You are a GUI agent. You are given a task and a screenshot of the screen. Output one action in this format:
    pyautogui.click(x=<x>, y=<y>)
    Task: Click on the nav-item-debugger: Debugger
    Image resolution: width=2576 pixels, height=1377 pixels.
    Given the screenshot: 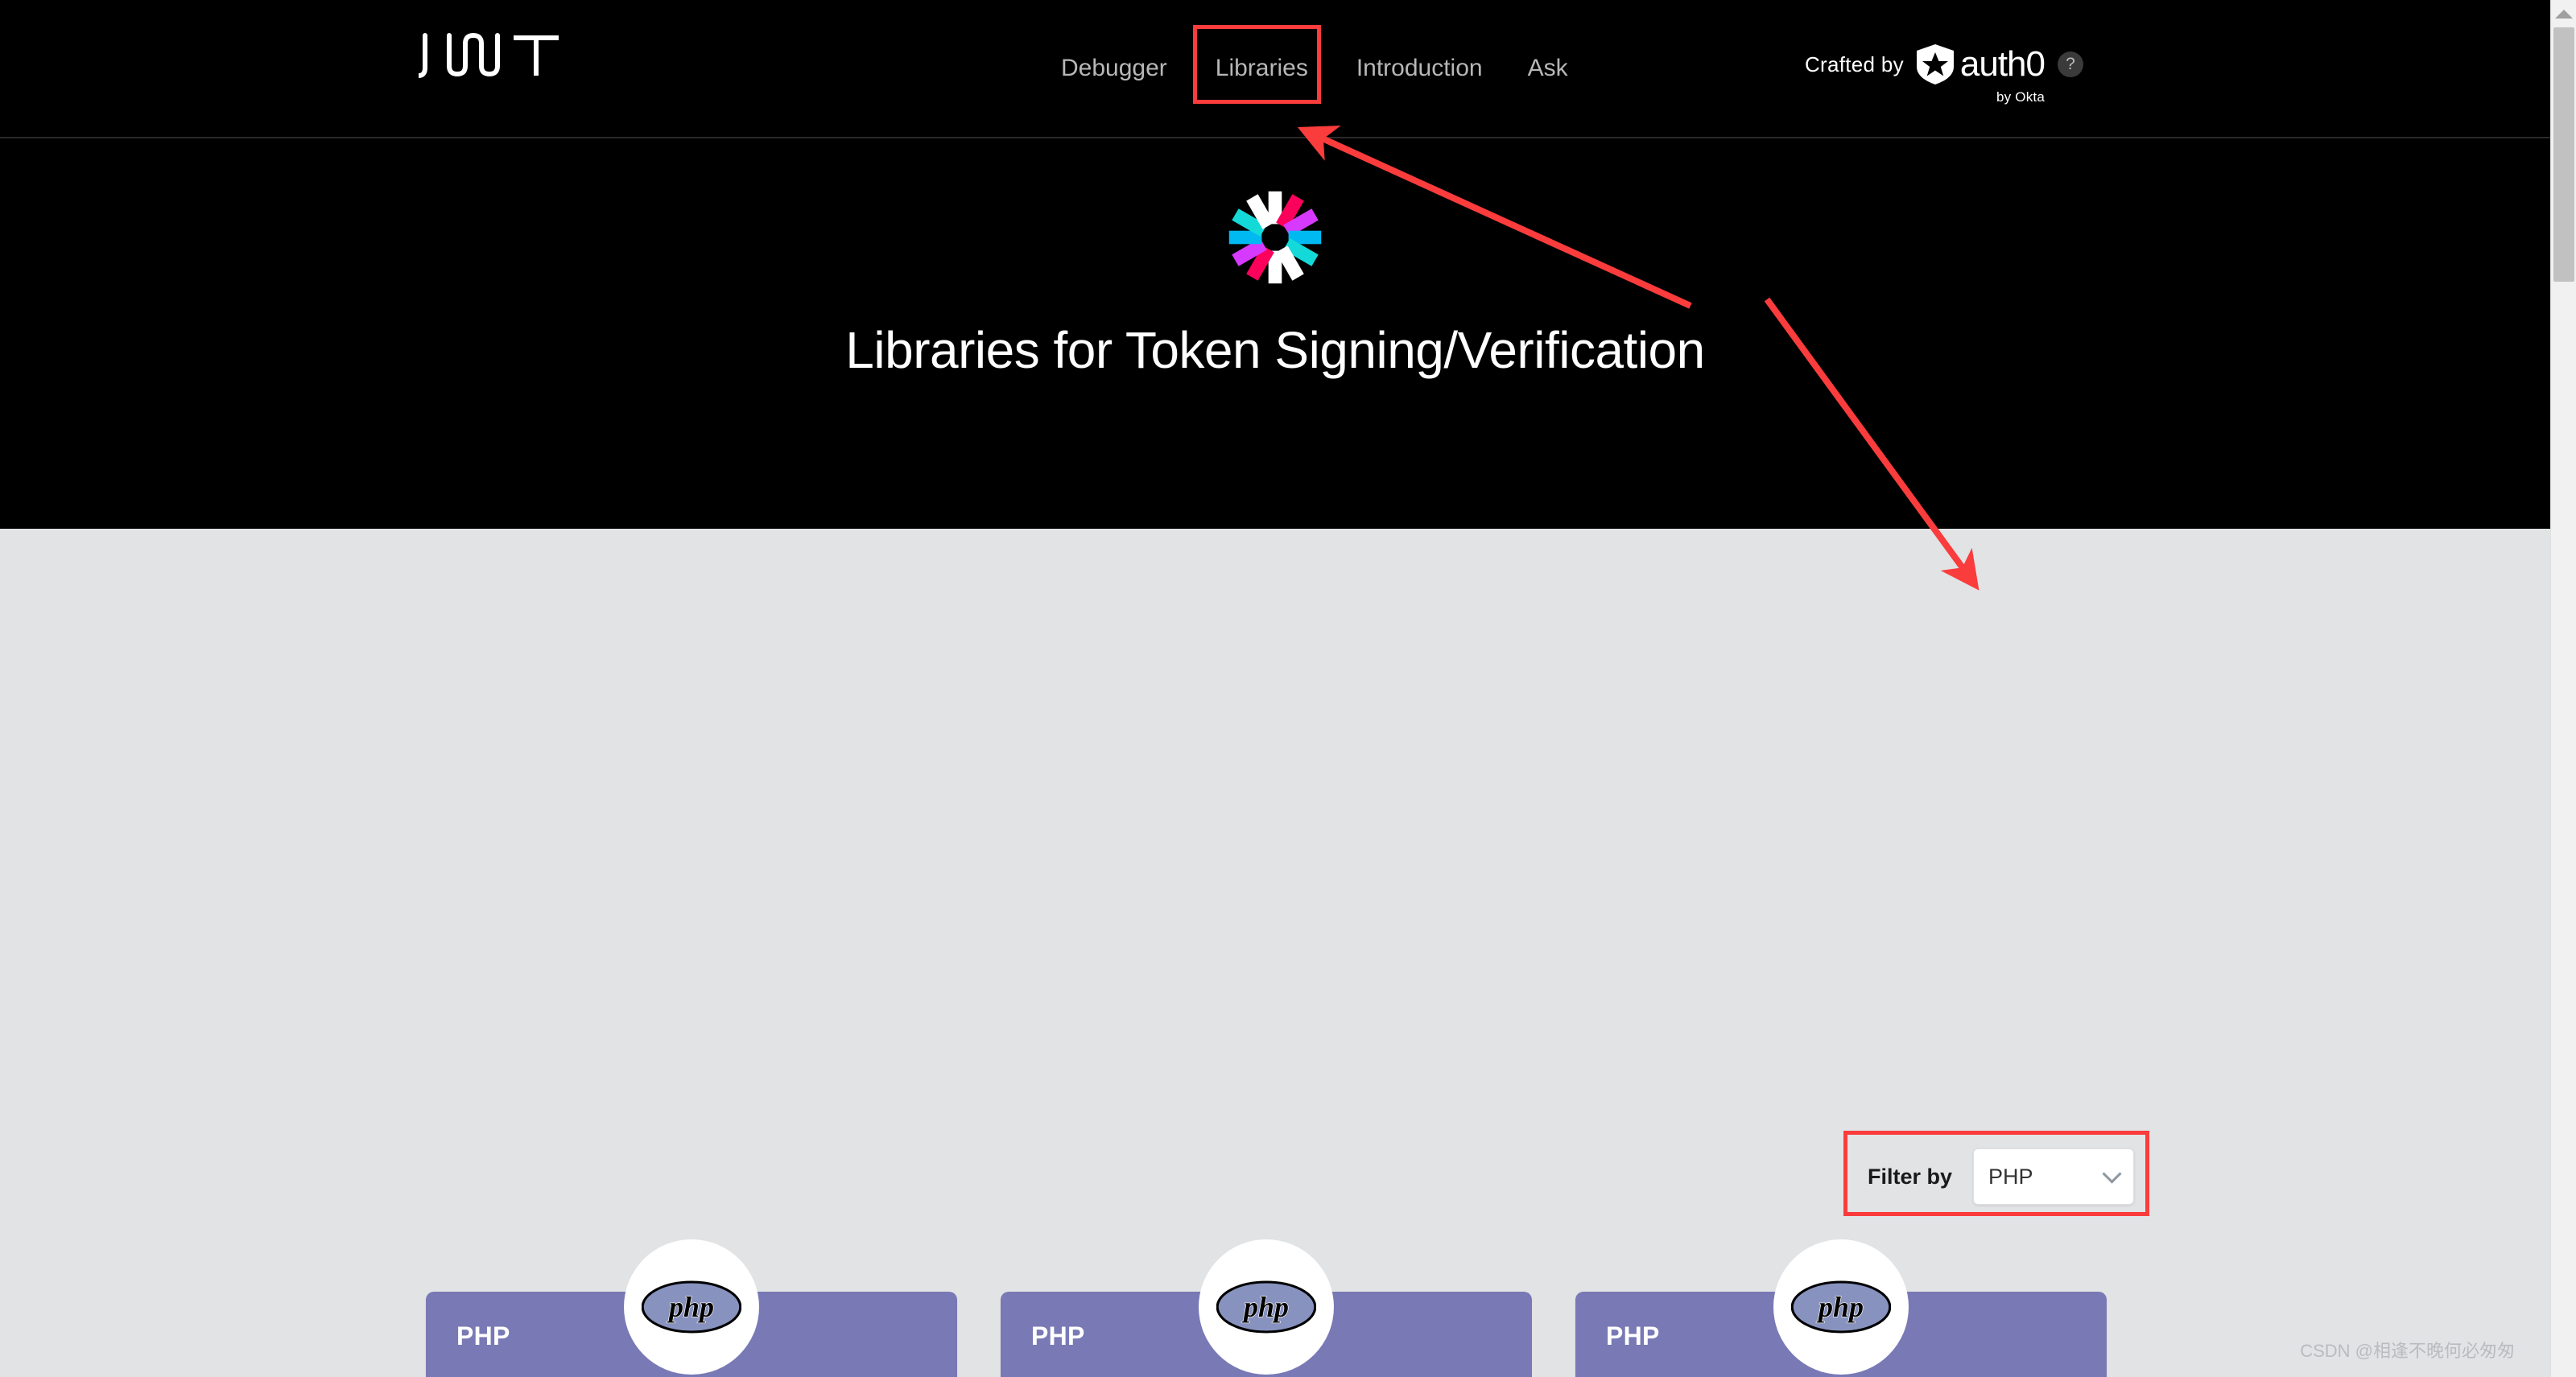 What is the action you would take?
    pyautogui.click(x=1114, y=68)
    